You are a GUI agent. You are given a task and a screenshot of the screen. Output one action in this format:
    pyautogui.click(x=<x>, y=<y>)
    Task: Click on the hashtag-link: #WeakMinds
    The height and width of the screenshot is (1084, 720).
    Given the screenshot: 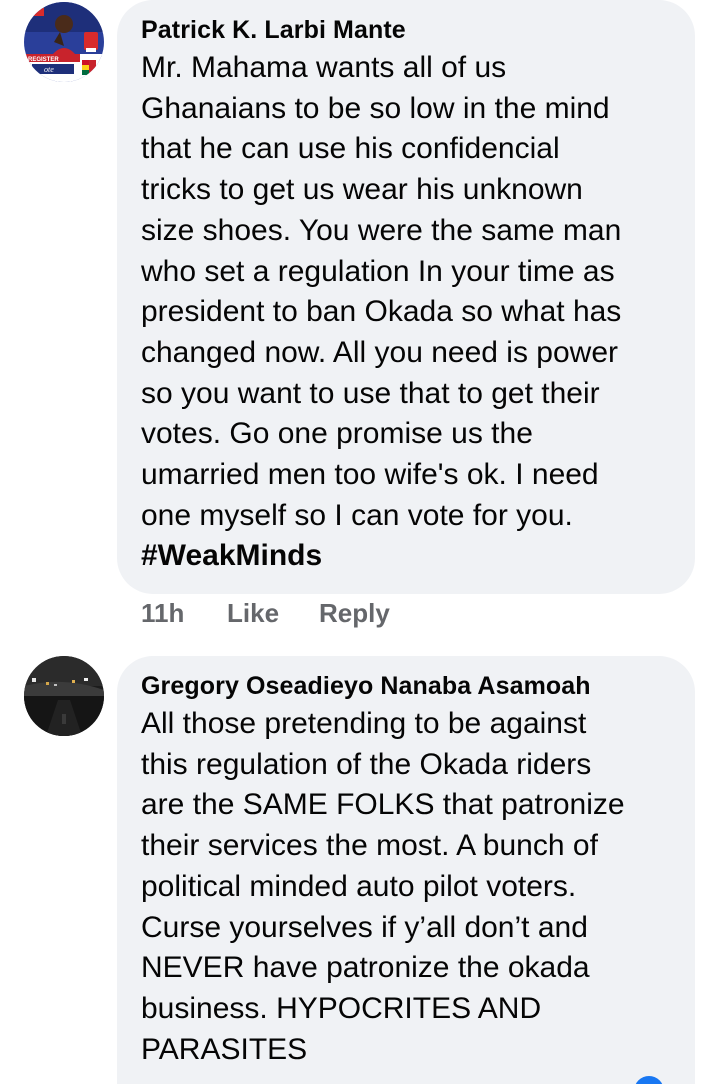 What is the action you would take?
    pyautogui.click(x=407, y=556)
    